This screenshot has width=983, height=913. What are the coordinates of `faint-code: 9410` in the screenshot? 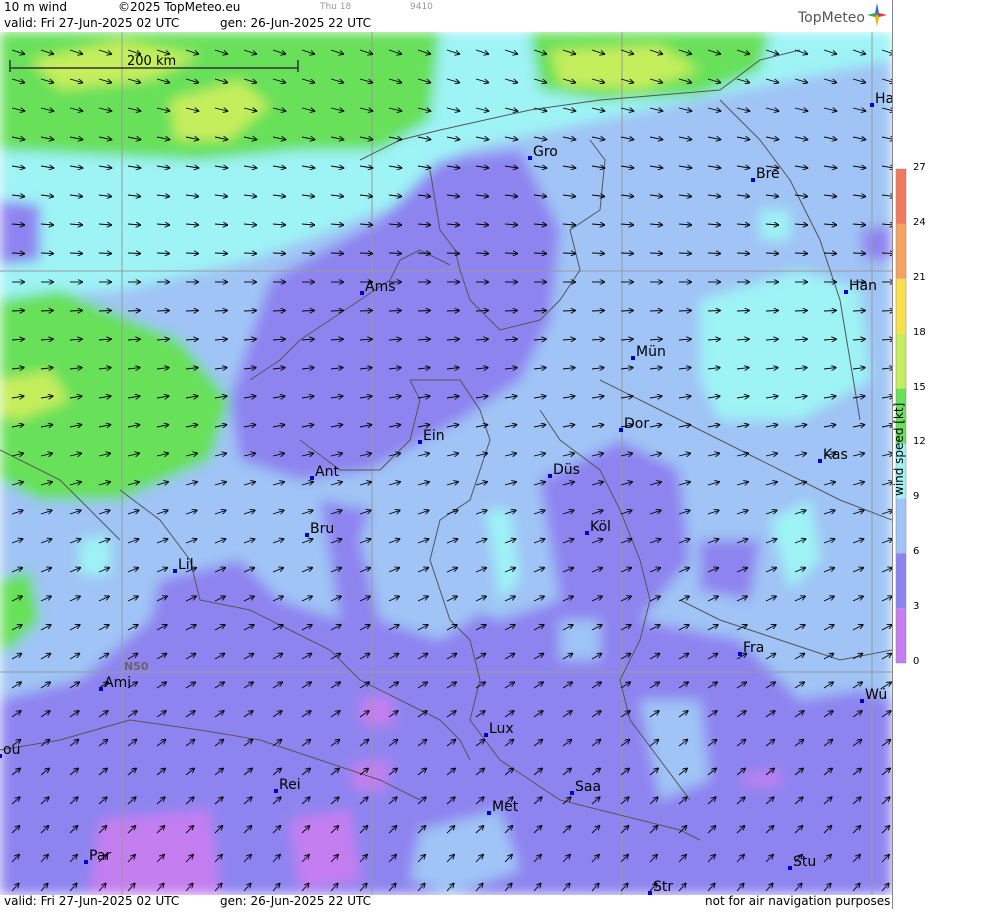 It's located at (421, 7).